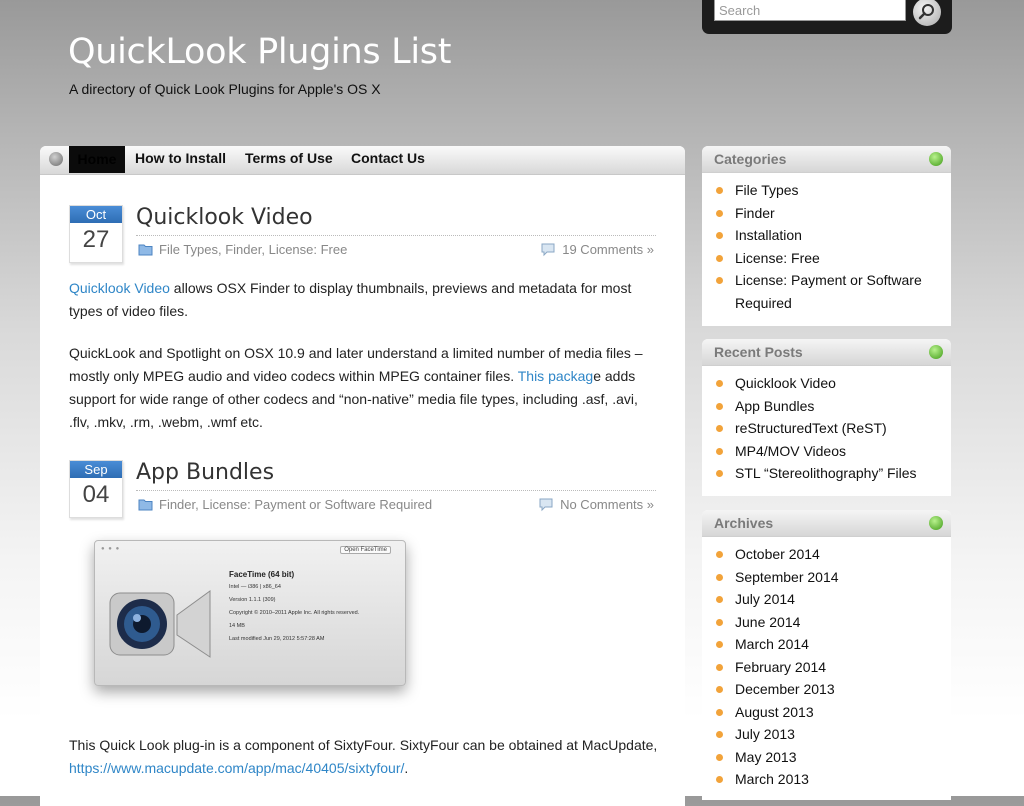  I want to click on recent-post-item: MP4/MOV Videos, so click(826, 451).